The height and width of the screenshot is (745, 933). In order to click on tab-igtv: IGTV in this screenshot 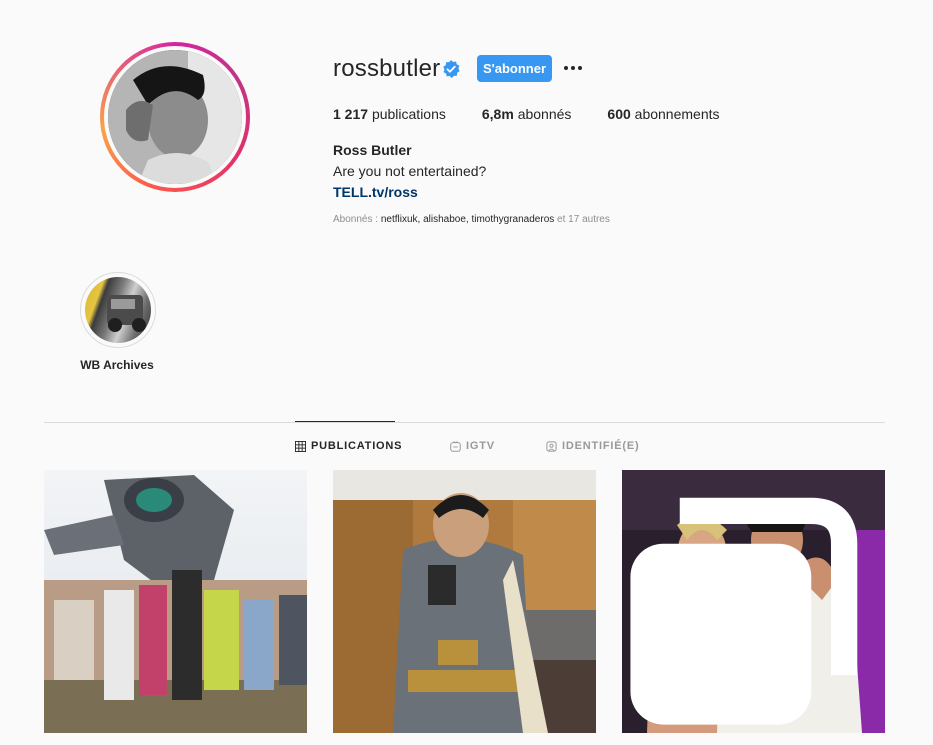, I will do `click(472, 446)`.